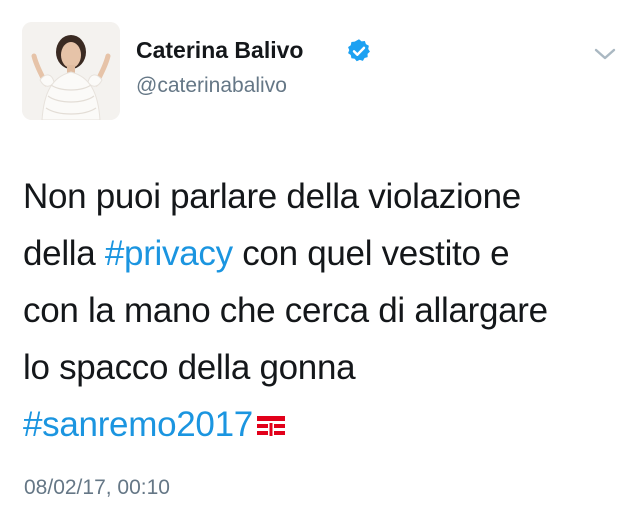 This screenshot has width=640, height=525. What do you see at coordinates (270, 426) in the screenshot?
I see `tim-logo-icon` at bounding box center [270, 426].